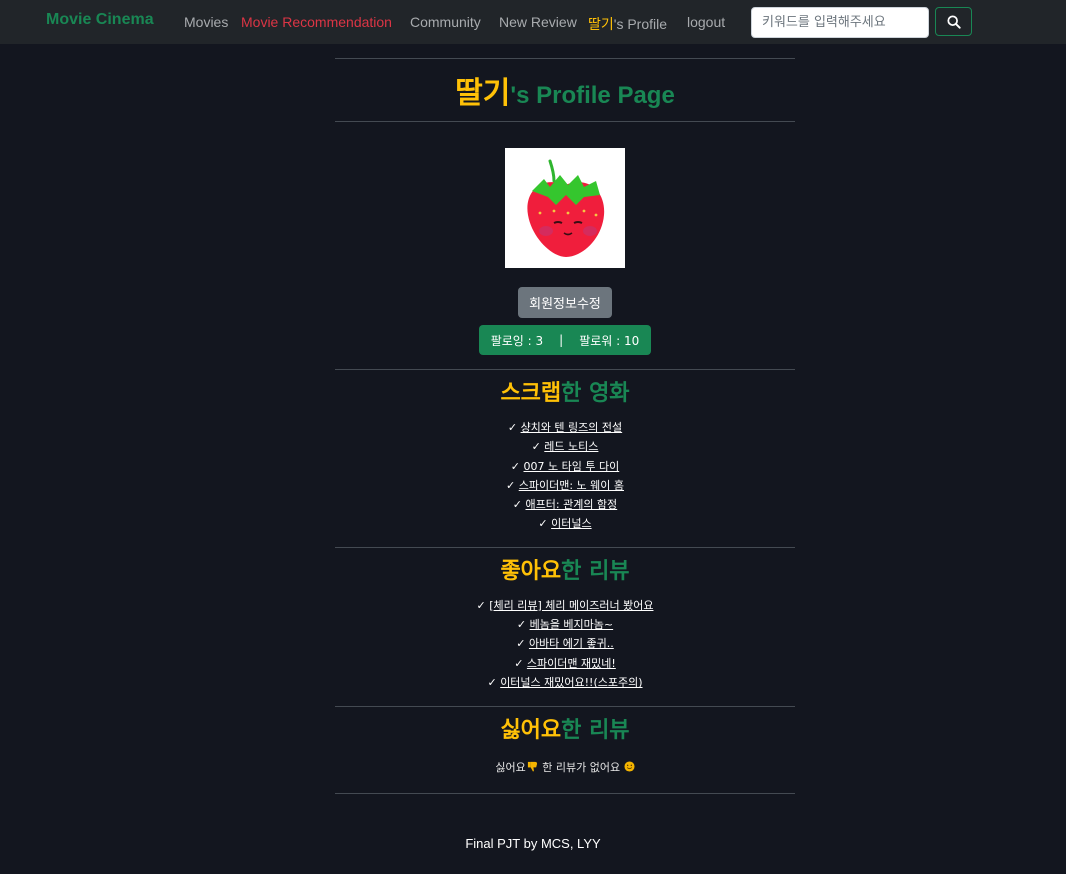 This screenshot has height=874, width=1066. What do you see at coordinates (592, 95) in the screenshot?
I see `page-title-suffix: 's Profile Page` at bounding box center [592, 95].